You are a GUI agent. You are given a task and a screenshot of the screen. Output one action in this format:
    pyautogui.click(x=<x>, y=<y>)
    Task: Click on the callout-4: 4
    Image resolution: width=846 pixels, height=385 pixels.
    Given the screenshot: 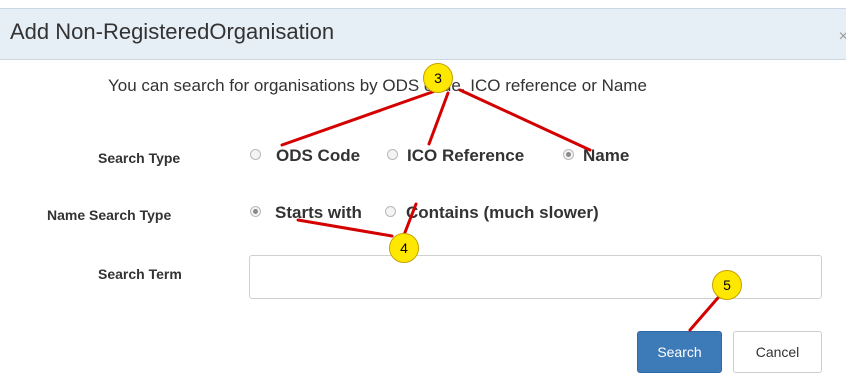 What is the action you would take?
    pyautogui.click(x=404, y=248)
    